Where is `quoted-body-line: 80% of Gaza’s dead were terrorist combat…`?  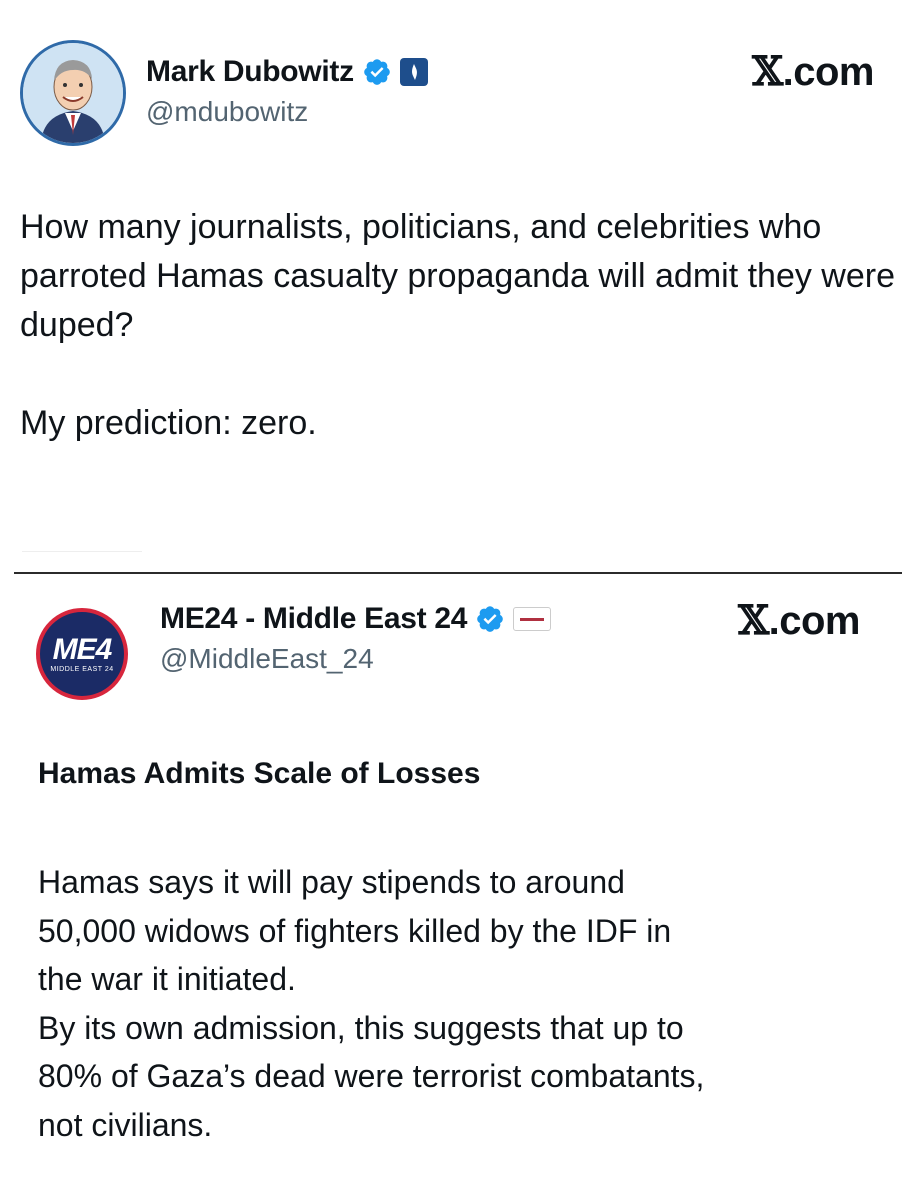 quoted-body-line: 80% of Gaza’s dead were terrorist combat… is located at coordinates (371, 1076).